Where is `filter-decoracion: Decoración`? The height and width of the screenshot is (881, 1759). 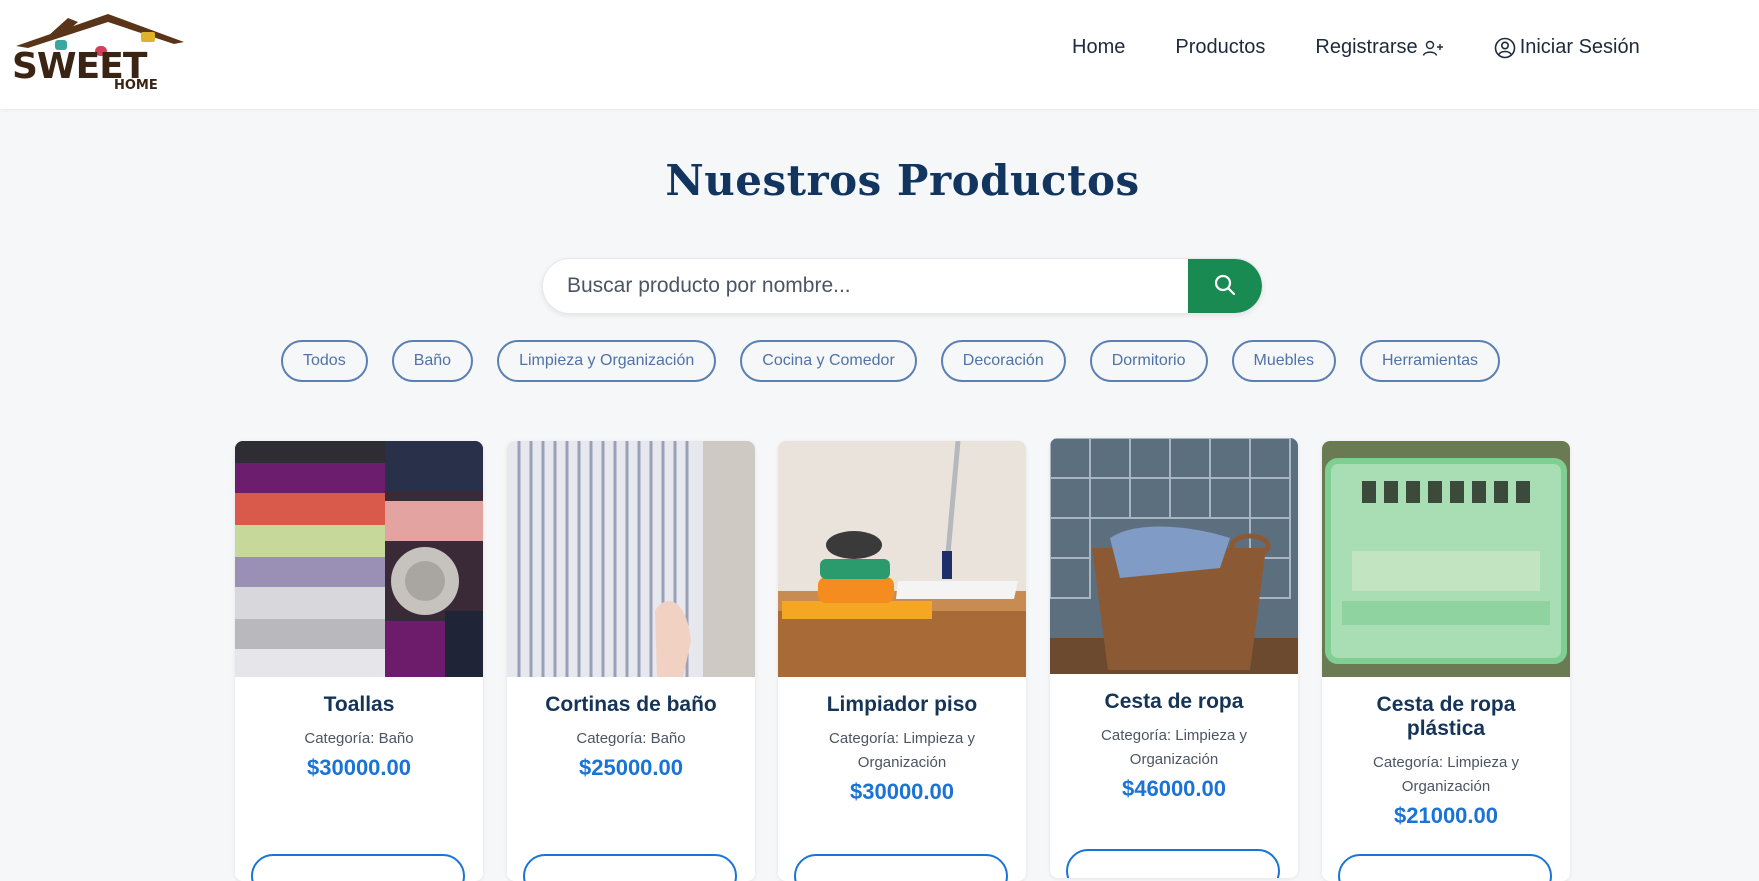 filter-decoracion: Decoración is located at coordinates (1003, 361).